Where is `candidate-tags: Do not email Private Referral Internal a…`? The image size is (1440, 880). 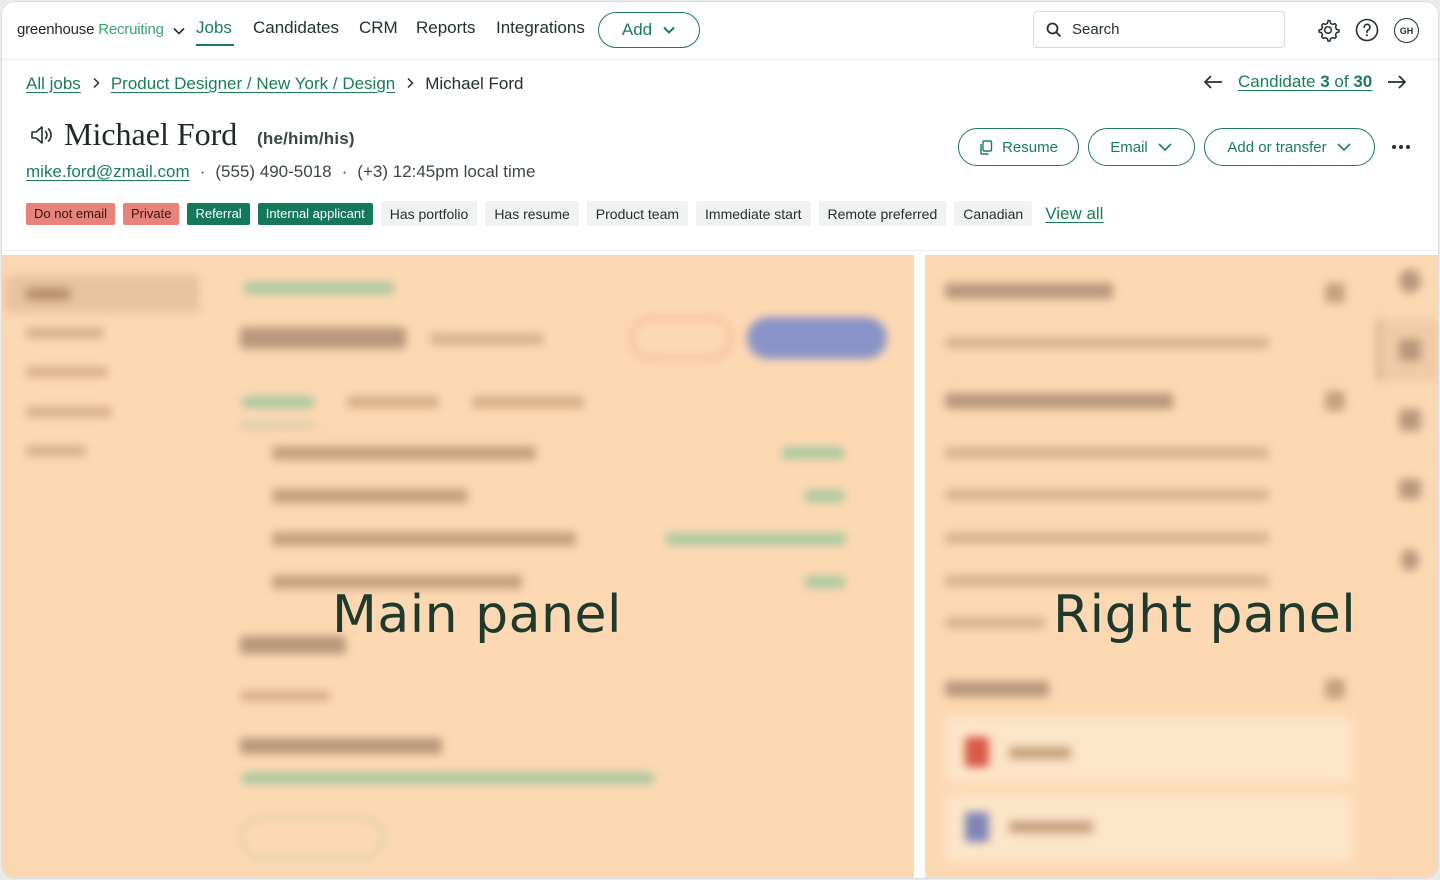 candidate-tags: Do not email Private Referral Internal a… is located at coordinates (564, 213).